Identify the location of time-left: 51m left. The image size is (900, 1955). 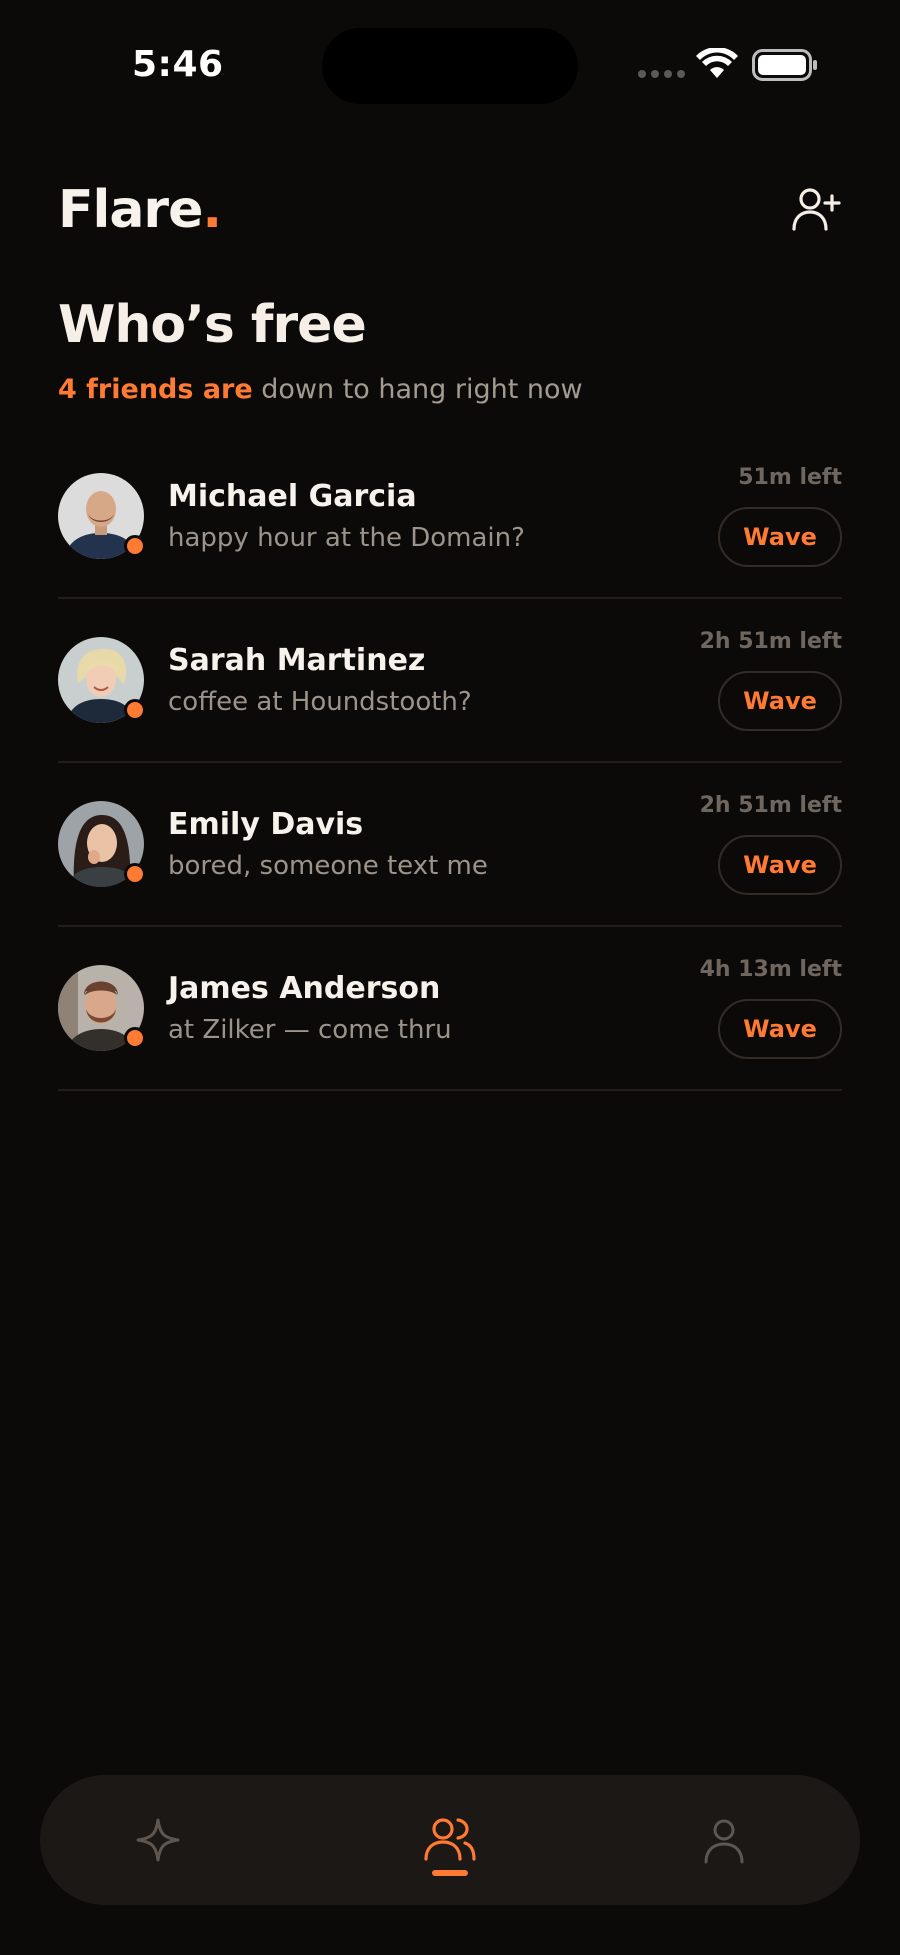
(790, 477).